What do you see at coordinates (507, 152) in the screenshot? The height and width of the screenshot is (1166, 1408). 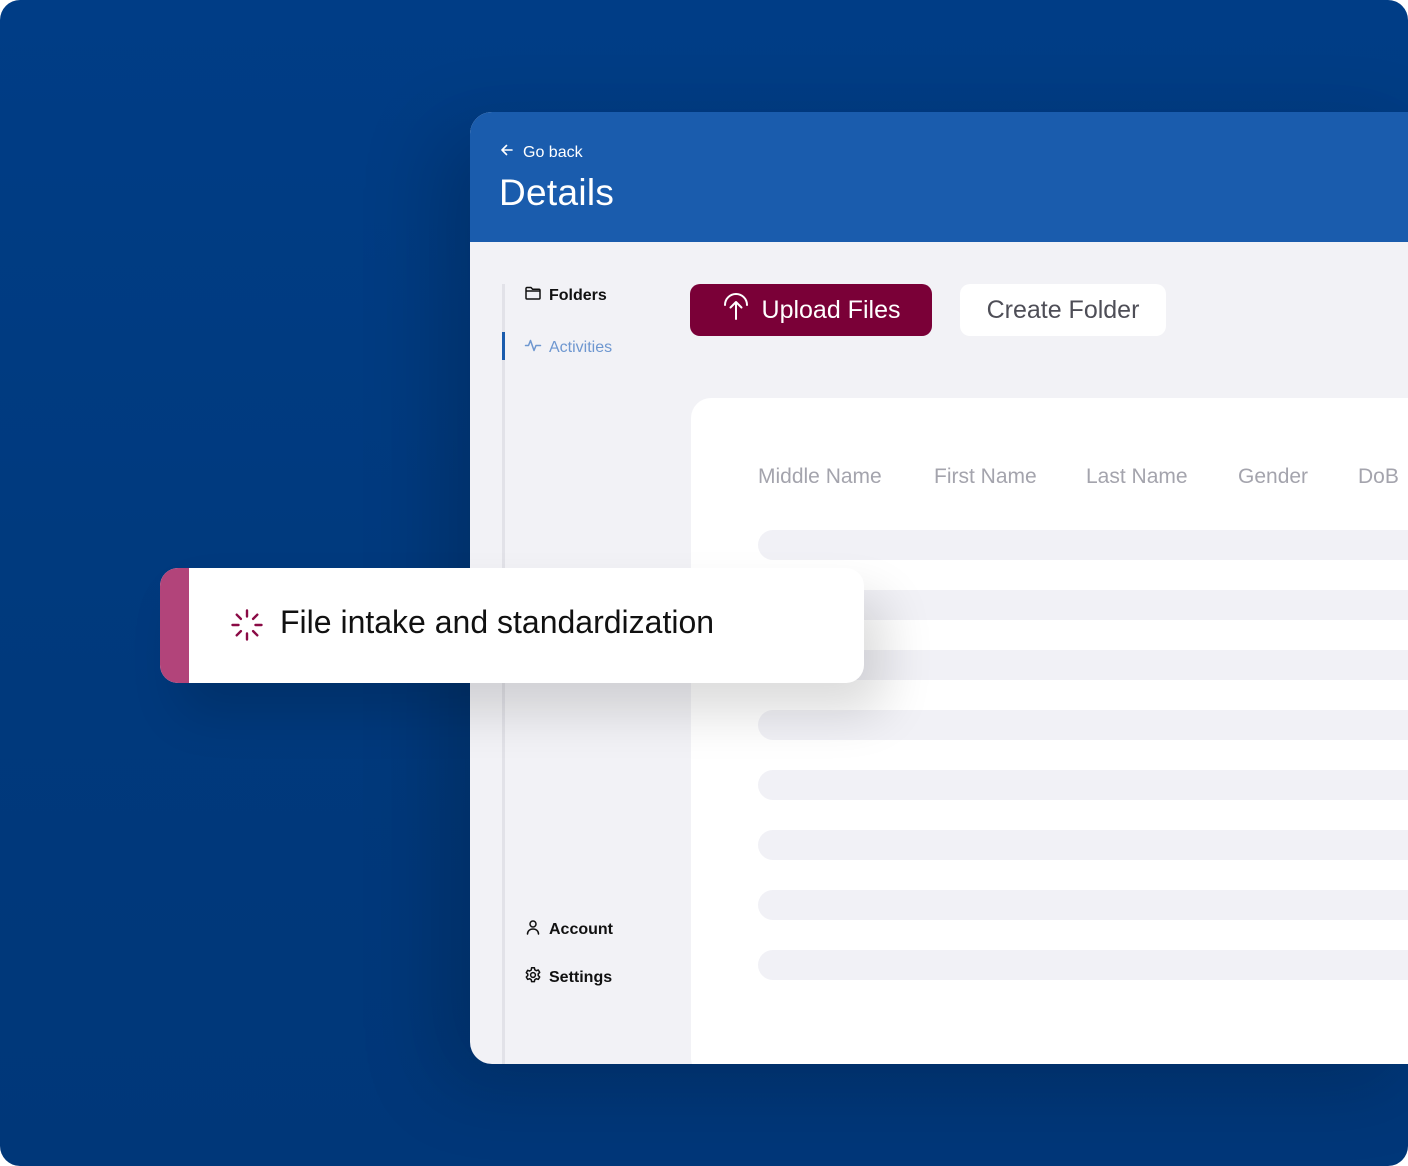 I see `arrow-left-icon` at bounding box center [507, 152].